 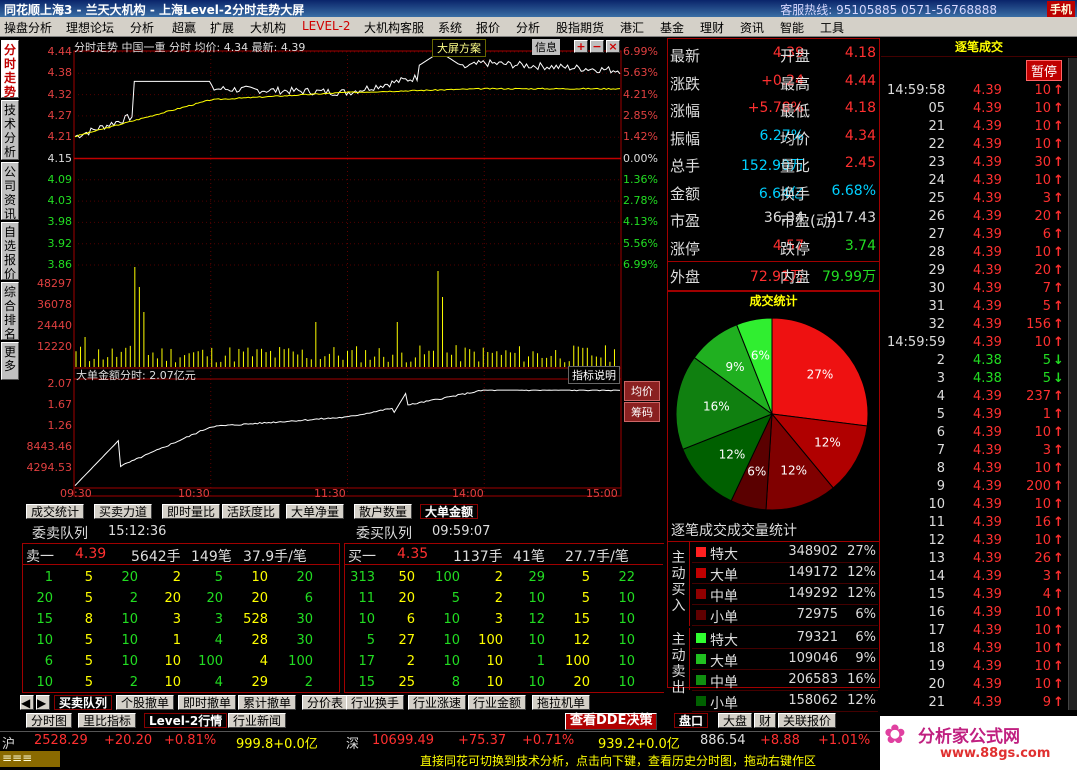 What do you see at coordinates (792, 27) in the screenshot?
I see `menu-item: 智能` at bounding box center [792, 27].